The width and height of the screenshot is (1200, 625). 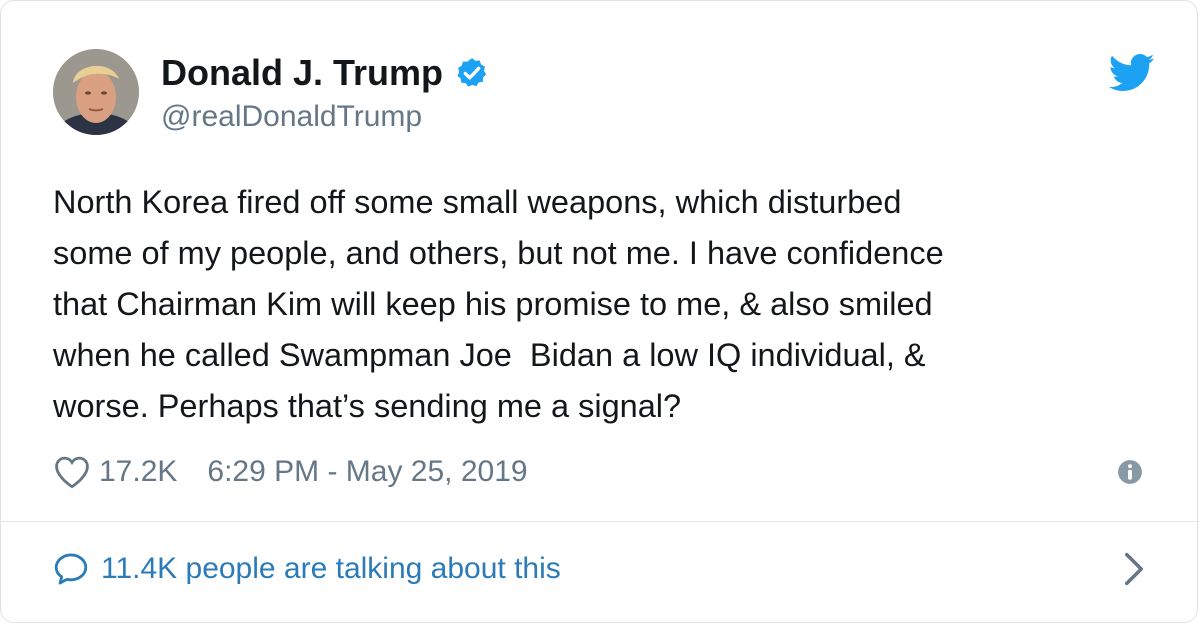 What do you see at coordinates (72, 472) in the screenshot?
I see `heart-icon` at bounding box center [72, 472].